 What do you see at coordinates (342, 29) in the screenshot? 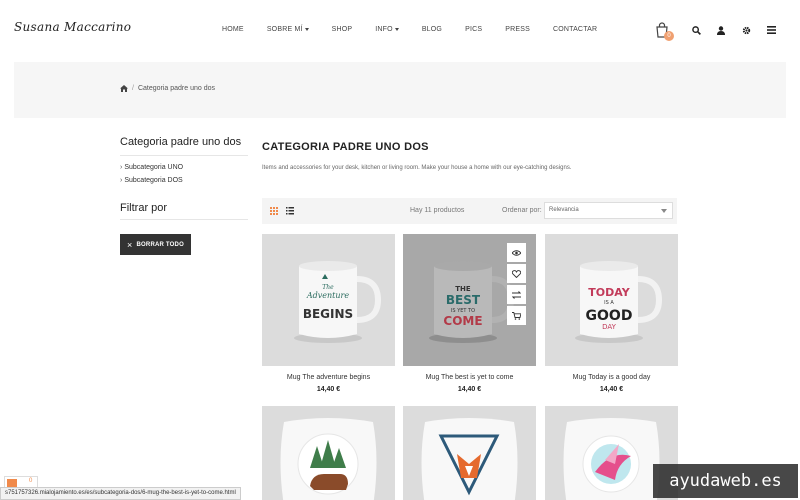
I see `nav-shop: SHOP` at bounding box center [342, 29].